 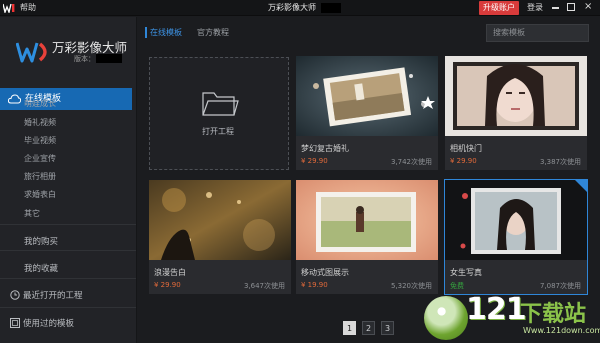 I want to click on watermark-logo: 121 下载站 Www.121down.com, so click(x=510, y=316).